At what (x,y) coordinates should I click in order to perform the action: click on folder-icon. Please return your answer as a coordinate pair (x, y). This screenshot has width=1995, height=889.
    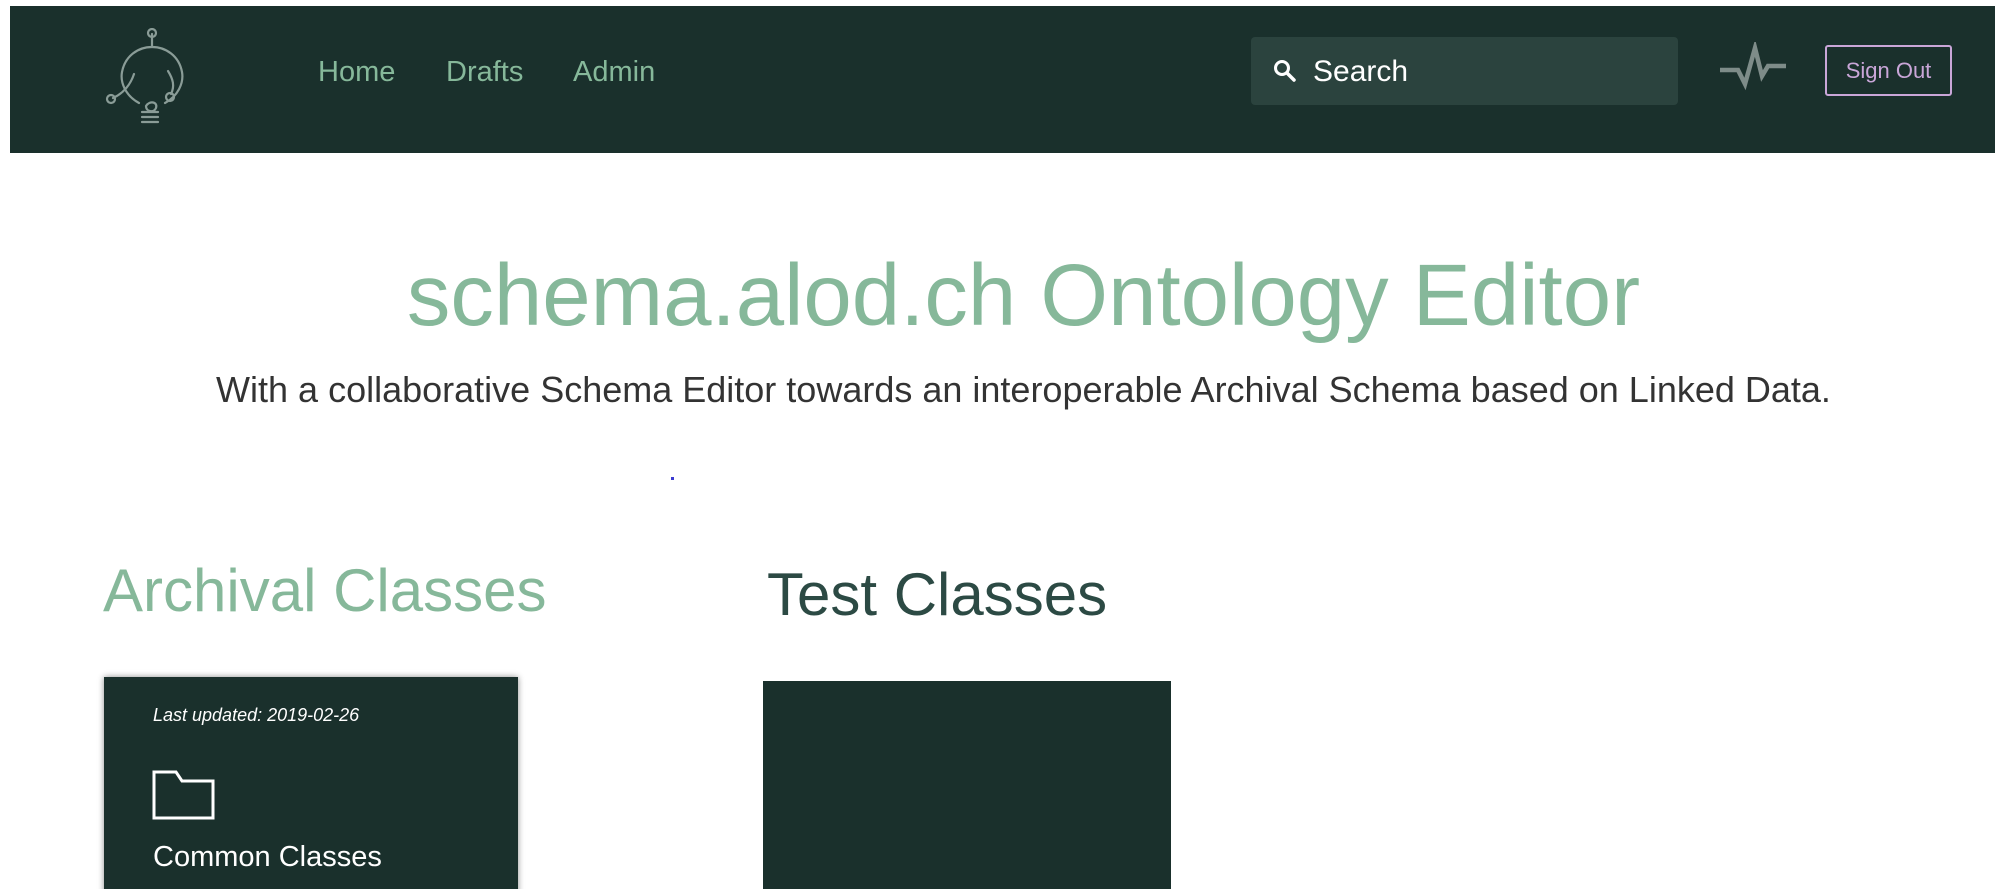
    Looking at the image, I should click on (183, 795).